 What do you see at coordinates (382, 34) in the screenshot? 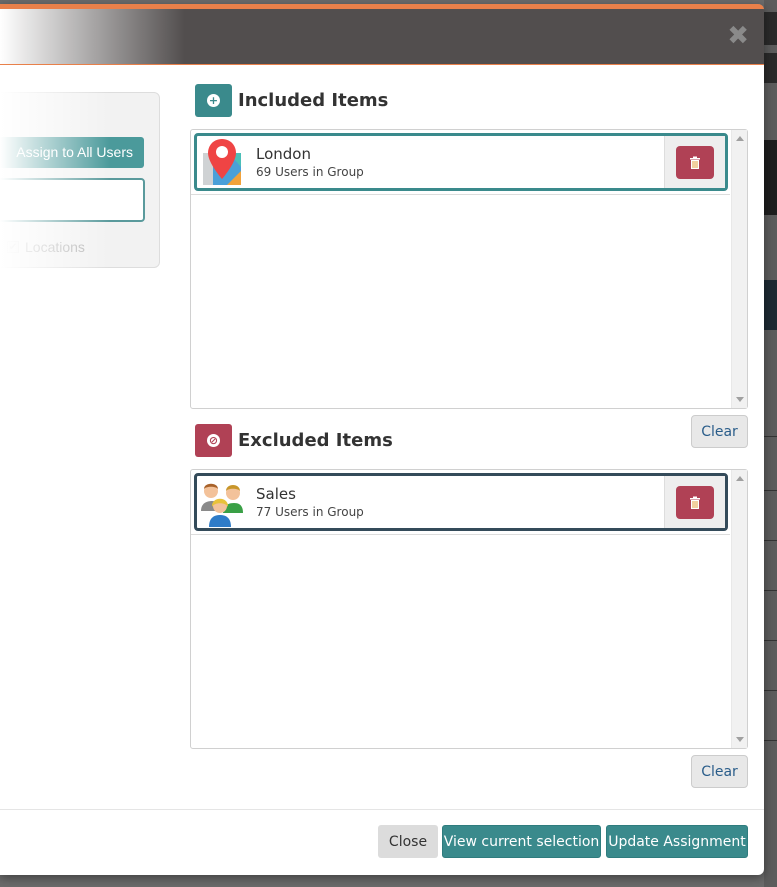
I see `modal-header: ✖` at bounding box center [382, 34].